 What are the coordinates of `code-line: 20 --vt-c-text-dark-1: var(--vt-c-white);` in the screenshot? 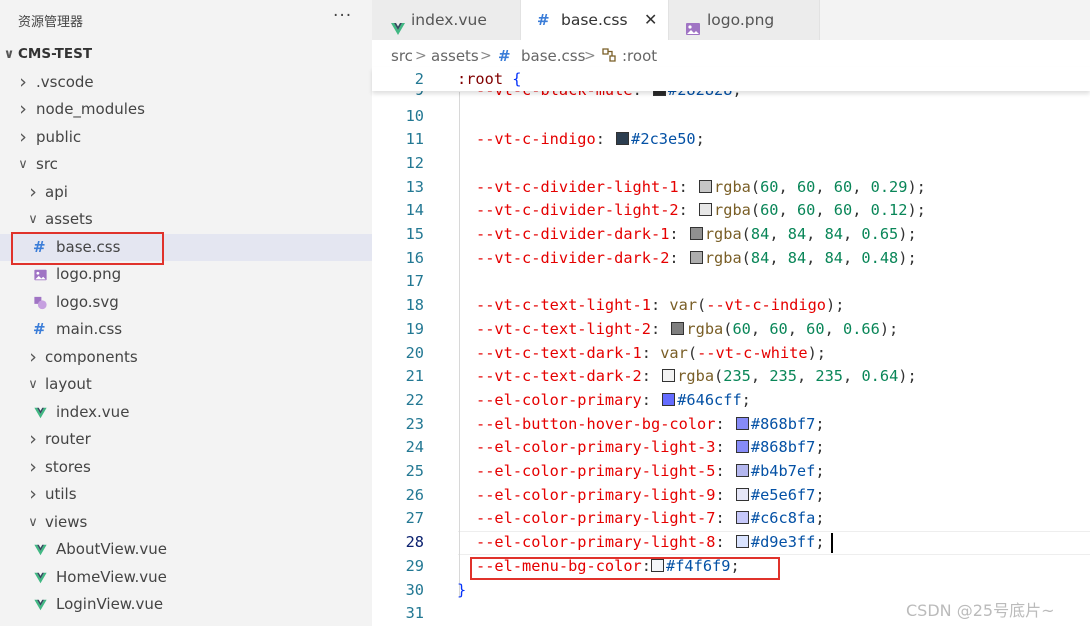 It's located at (731, 354).